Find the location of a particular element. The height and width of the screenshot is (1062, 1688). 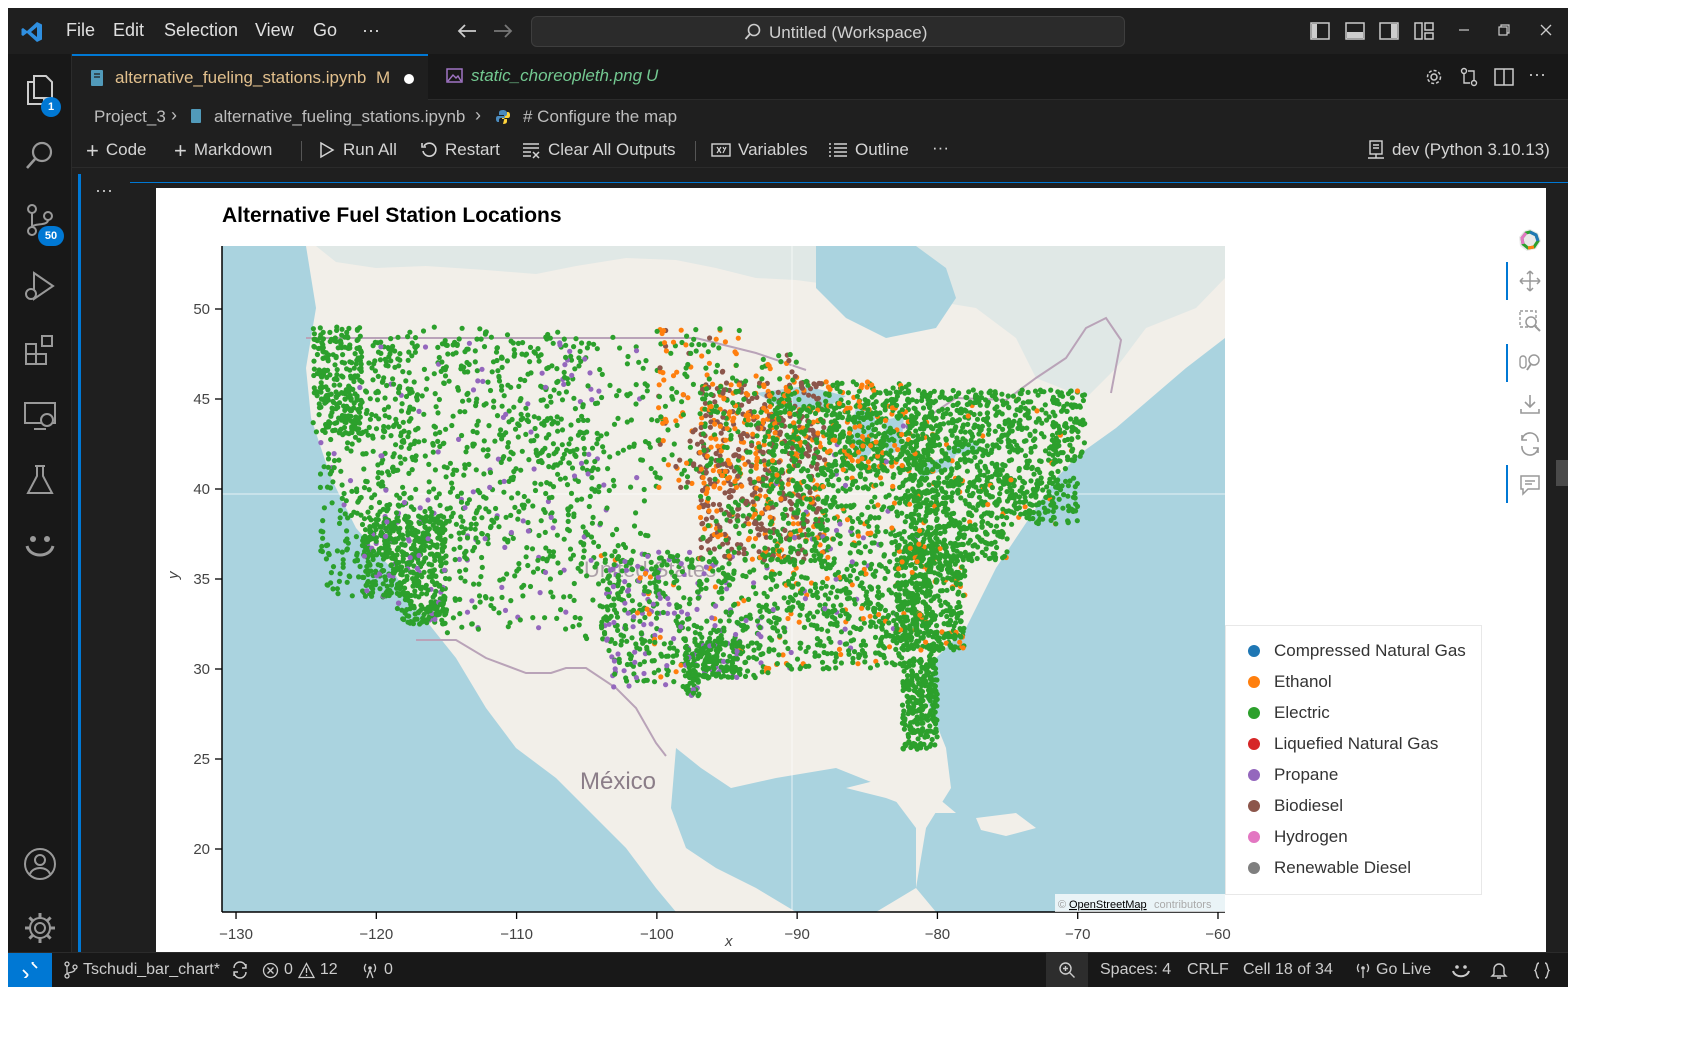

command-center-search: Untitled (Workspace) is located at coordinates (828, 31).